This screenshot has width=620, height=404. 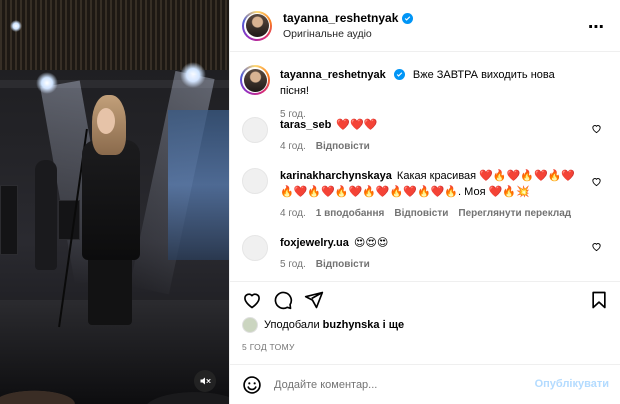 I want to click on speaker-muted-icon, so click(x=205, y=381).